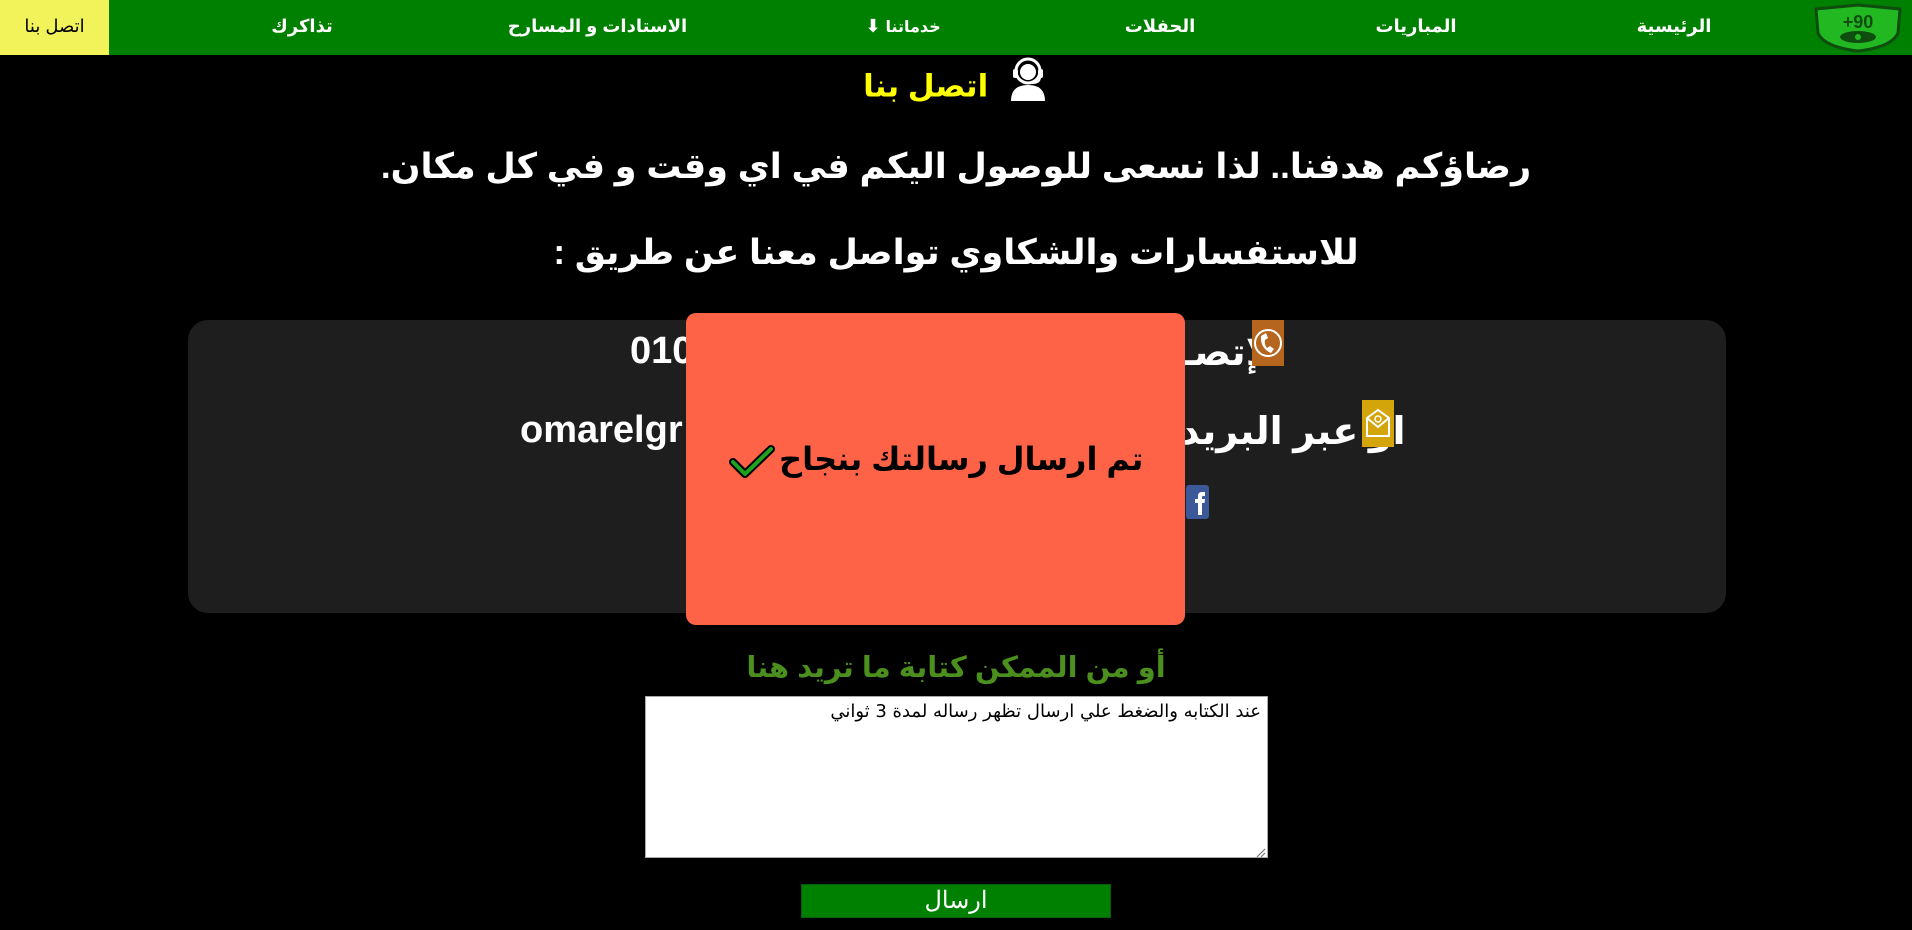 The image size is (1912, 930). What do you see at coordinates (1416, 27) in the screenshot?
I see `nav-item-matches: المباريات` at bounding box center [1416, 27].